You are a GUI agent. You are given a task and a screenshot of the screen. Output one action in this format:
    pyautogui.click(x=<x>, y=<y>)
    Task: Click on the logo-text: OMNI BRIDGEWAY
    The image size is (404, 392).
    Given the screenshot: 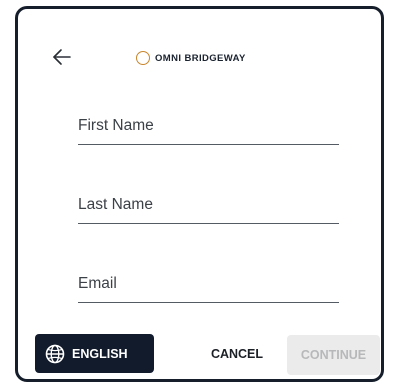 What is the action you would take?
    pyautogui.click(x=200, y=58)
    